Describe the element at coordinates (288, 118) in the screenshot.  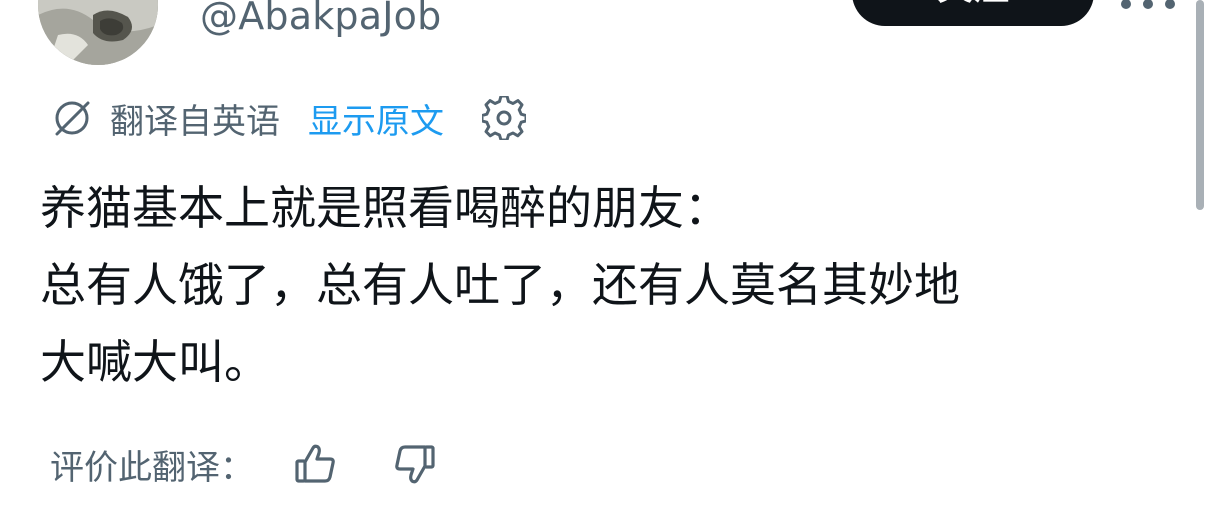
I see `translation-bar: 翻译自英语 显示原文` at that location.